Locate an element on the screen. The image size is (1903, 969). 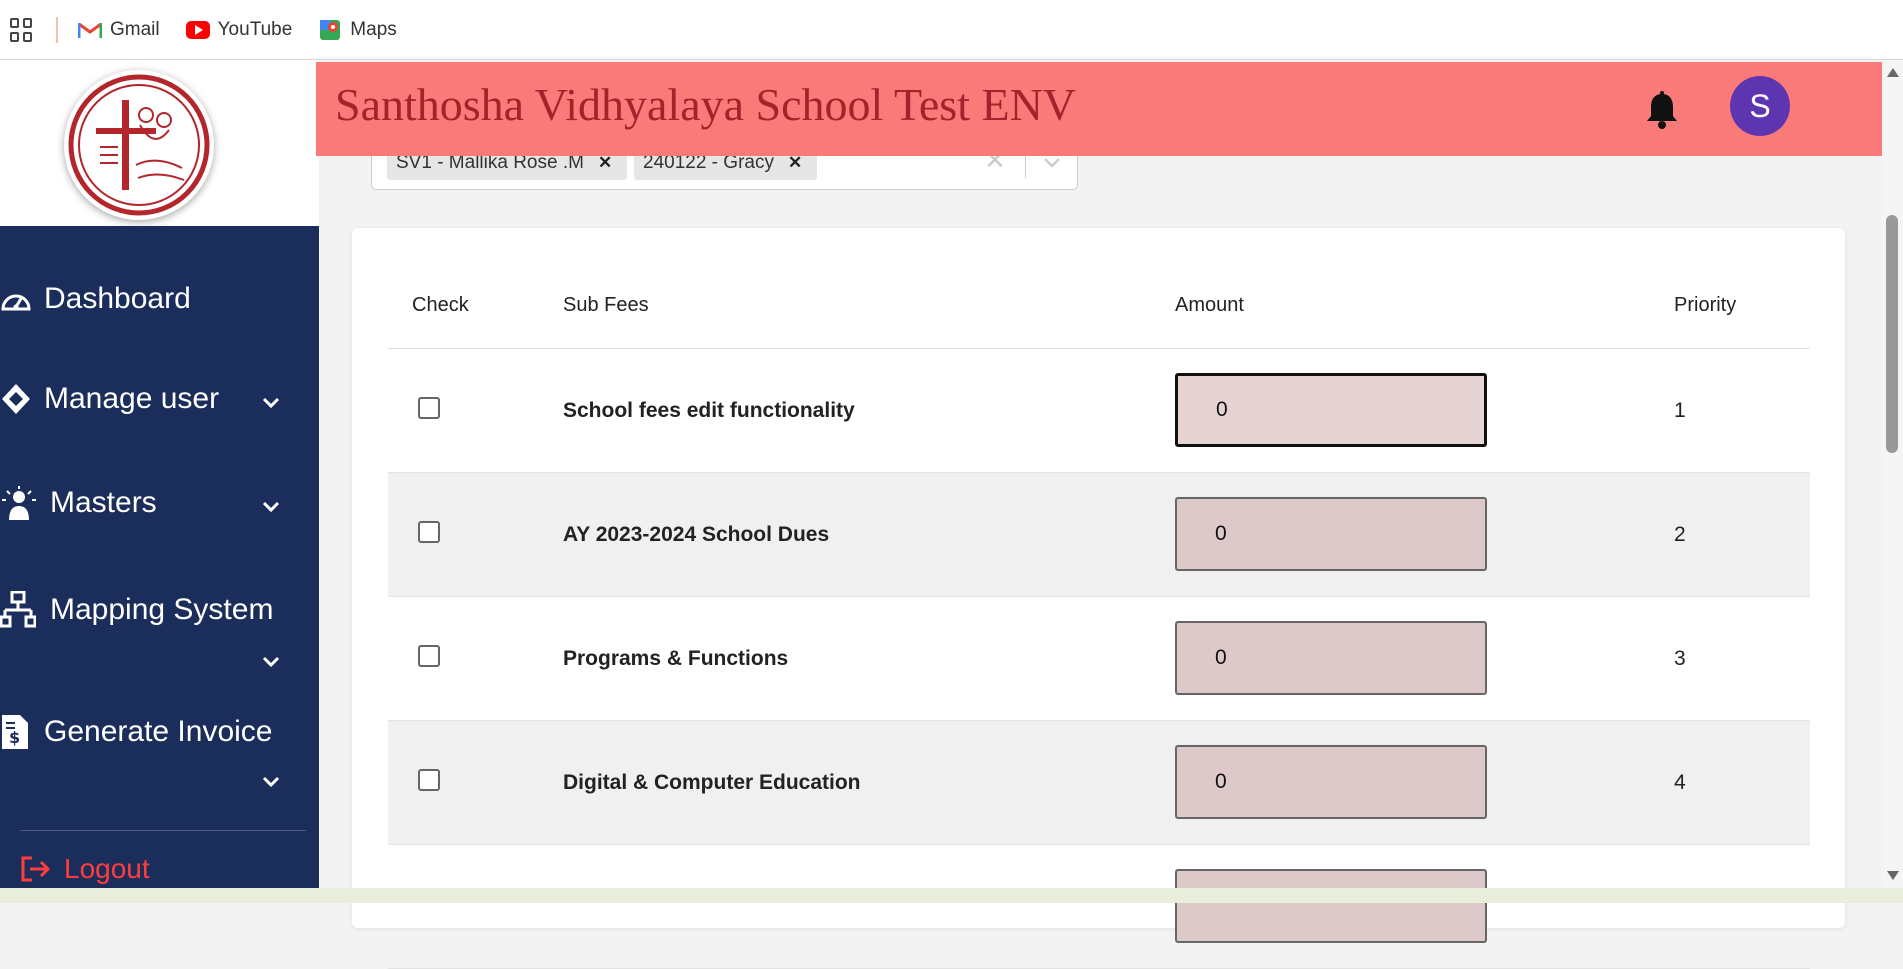
bookmark-youtube: YouTube is located at coordinates (239, 29).